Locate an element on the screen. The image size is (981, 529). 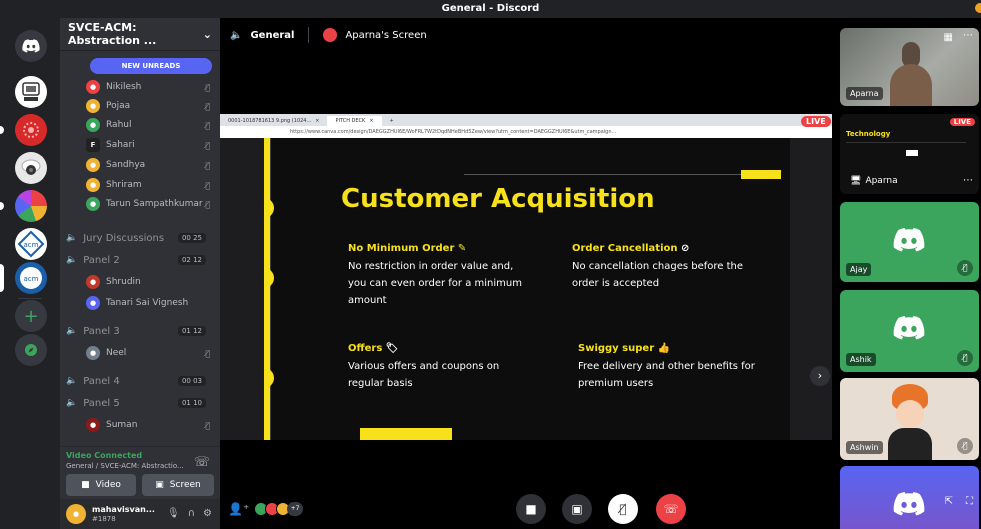
call-header: 🔈 General Aparna's Screen is located at coordinates (529, 35).